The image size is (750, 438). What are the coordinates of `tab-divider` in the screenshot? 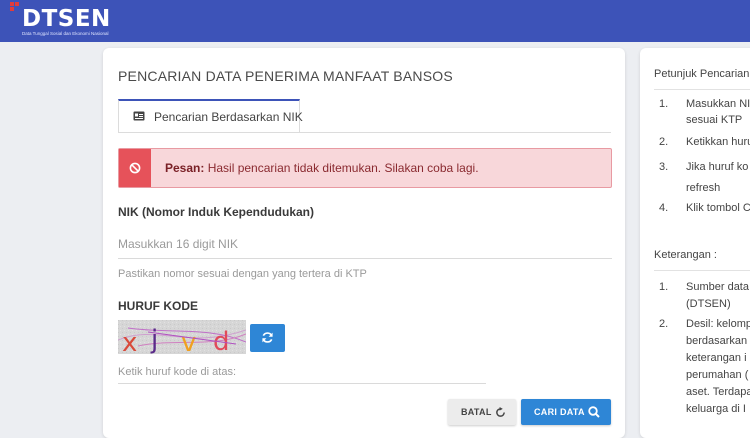 It's located at (364, 132).